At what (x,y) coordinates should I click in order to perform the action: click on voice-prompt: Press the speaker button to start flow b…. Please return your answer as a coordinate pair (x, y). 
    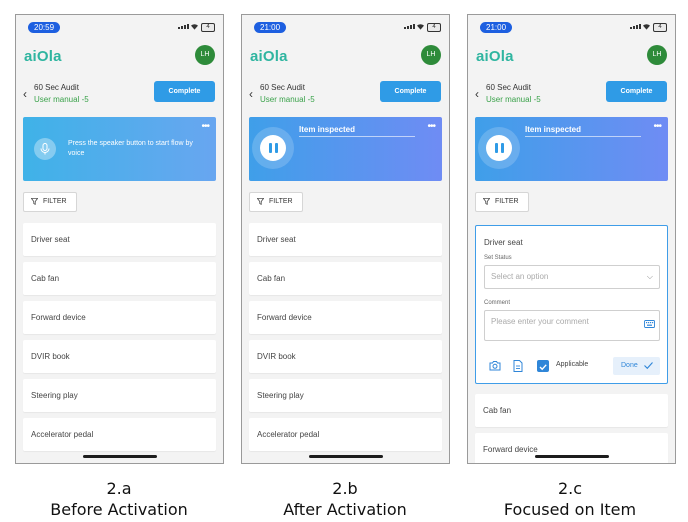
    Looking at the image, I should click on (130, 148).